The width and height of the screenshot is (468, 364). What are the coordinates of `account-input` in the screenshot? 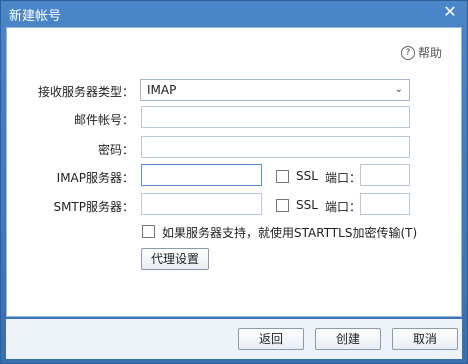 It's located at (275, 117).